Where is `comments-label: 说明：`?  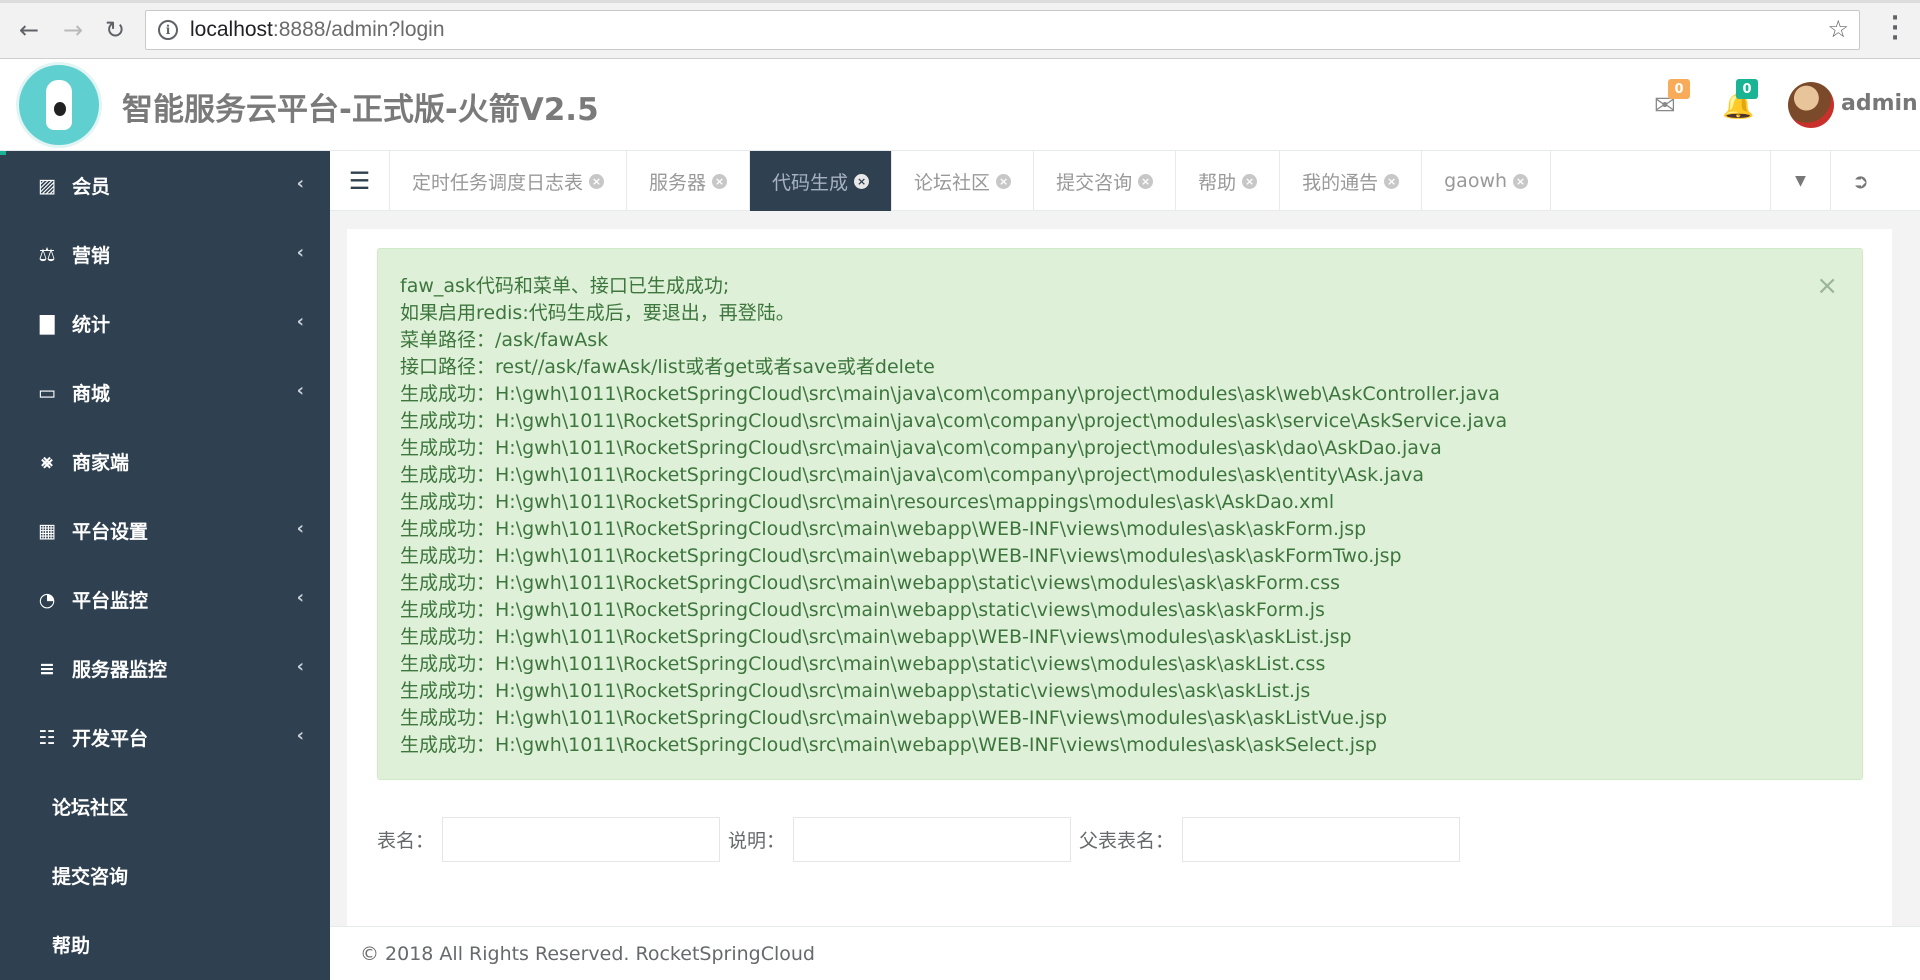
comments-label: 说明： is located at coordinates (757, 841).